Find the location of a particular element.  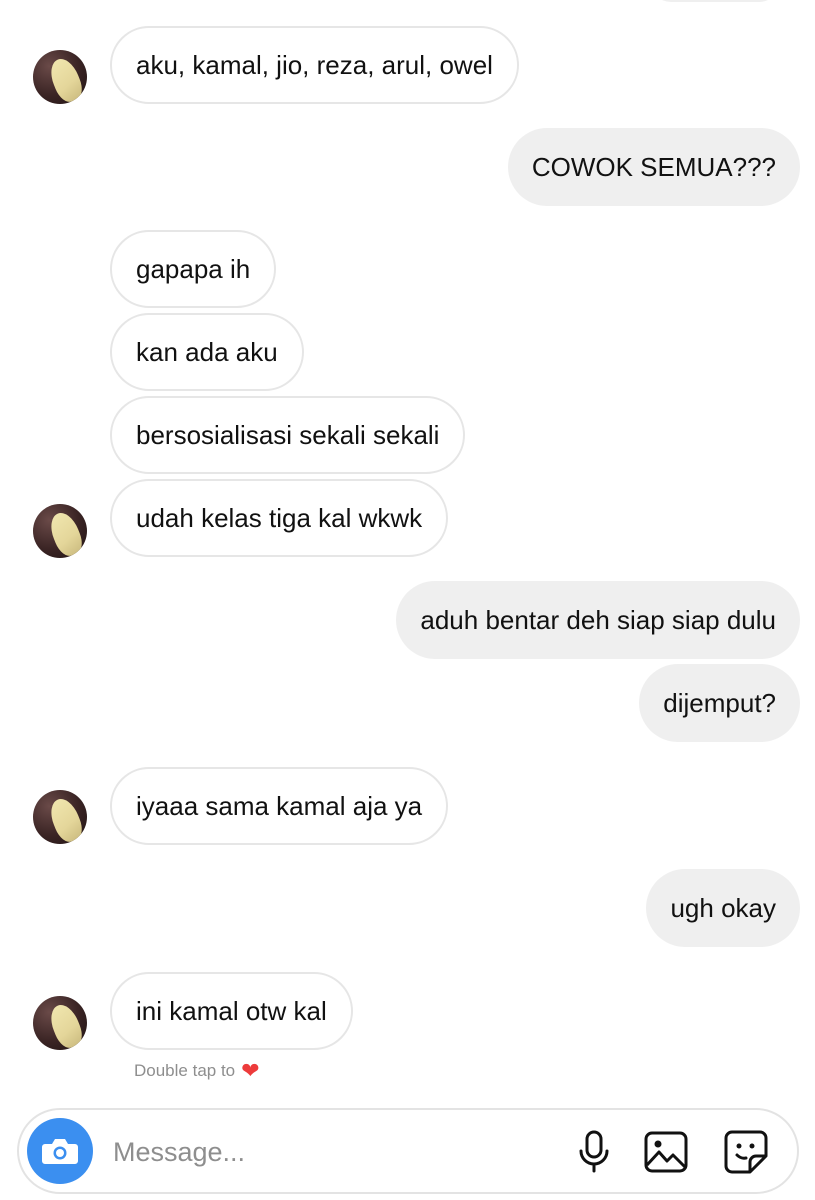

message-text: kan ada aku is located at coordinates (207, 351).